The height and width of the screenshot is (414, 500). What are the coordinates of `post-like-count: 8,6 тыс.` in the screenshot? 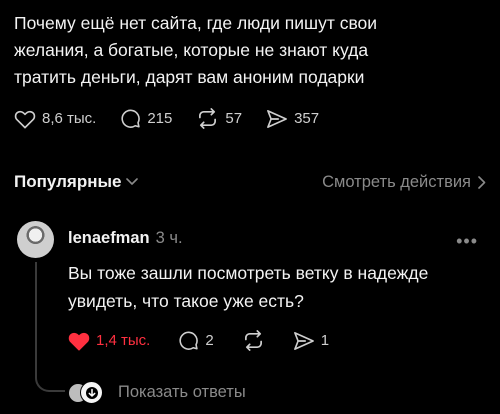 It's located at (69, 118).